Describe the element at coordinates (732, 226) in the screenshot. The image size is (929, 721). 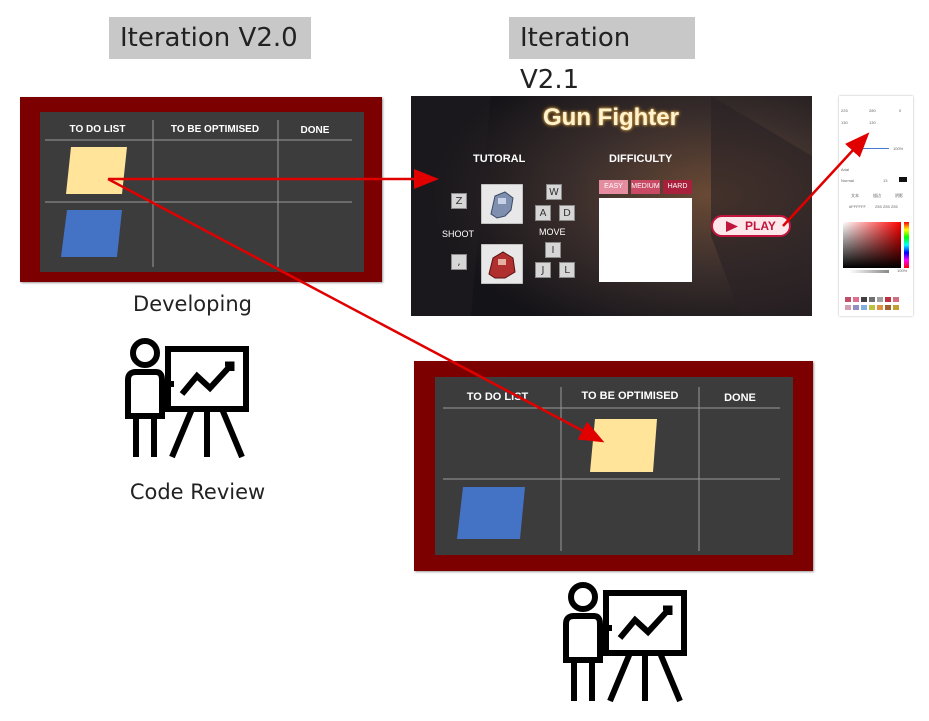
I see `play-icon` at that location.